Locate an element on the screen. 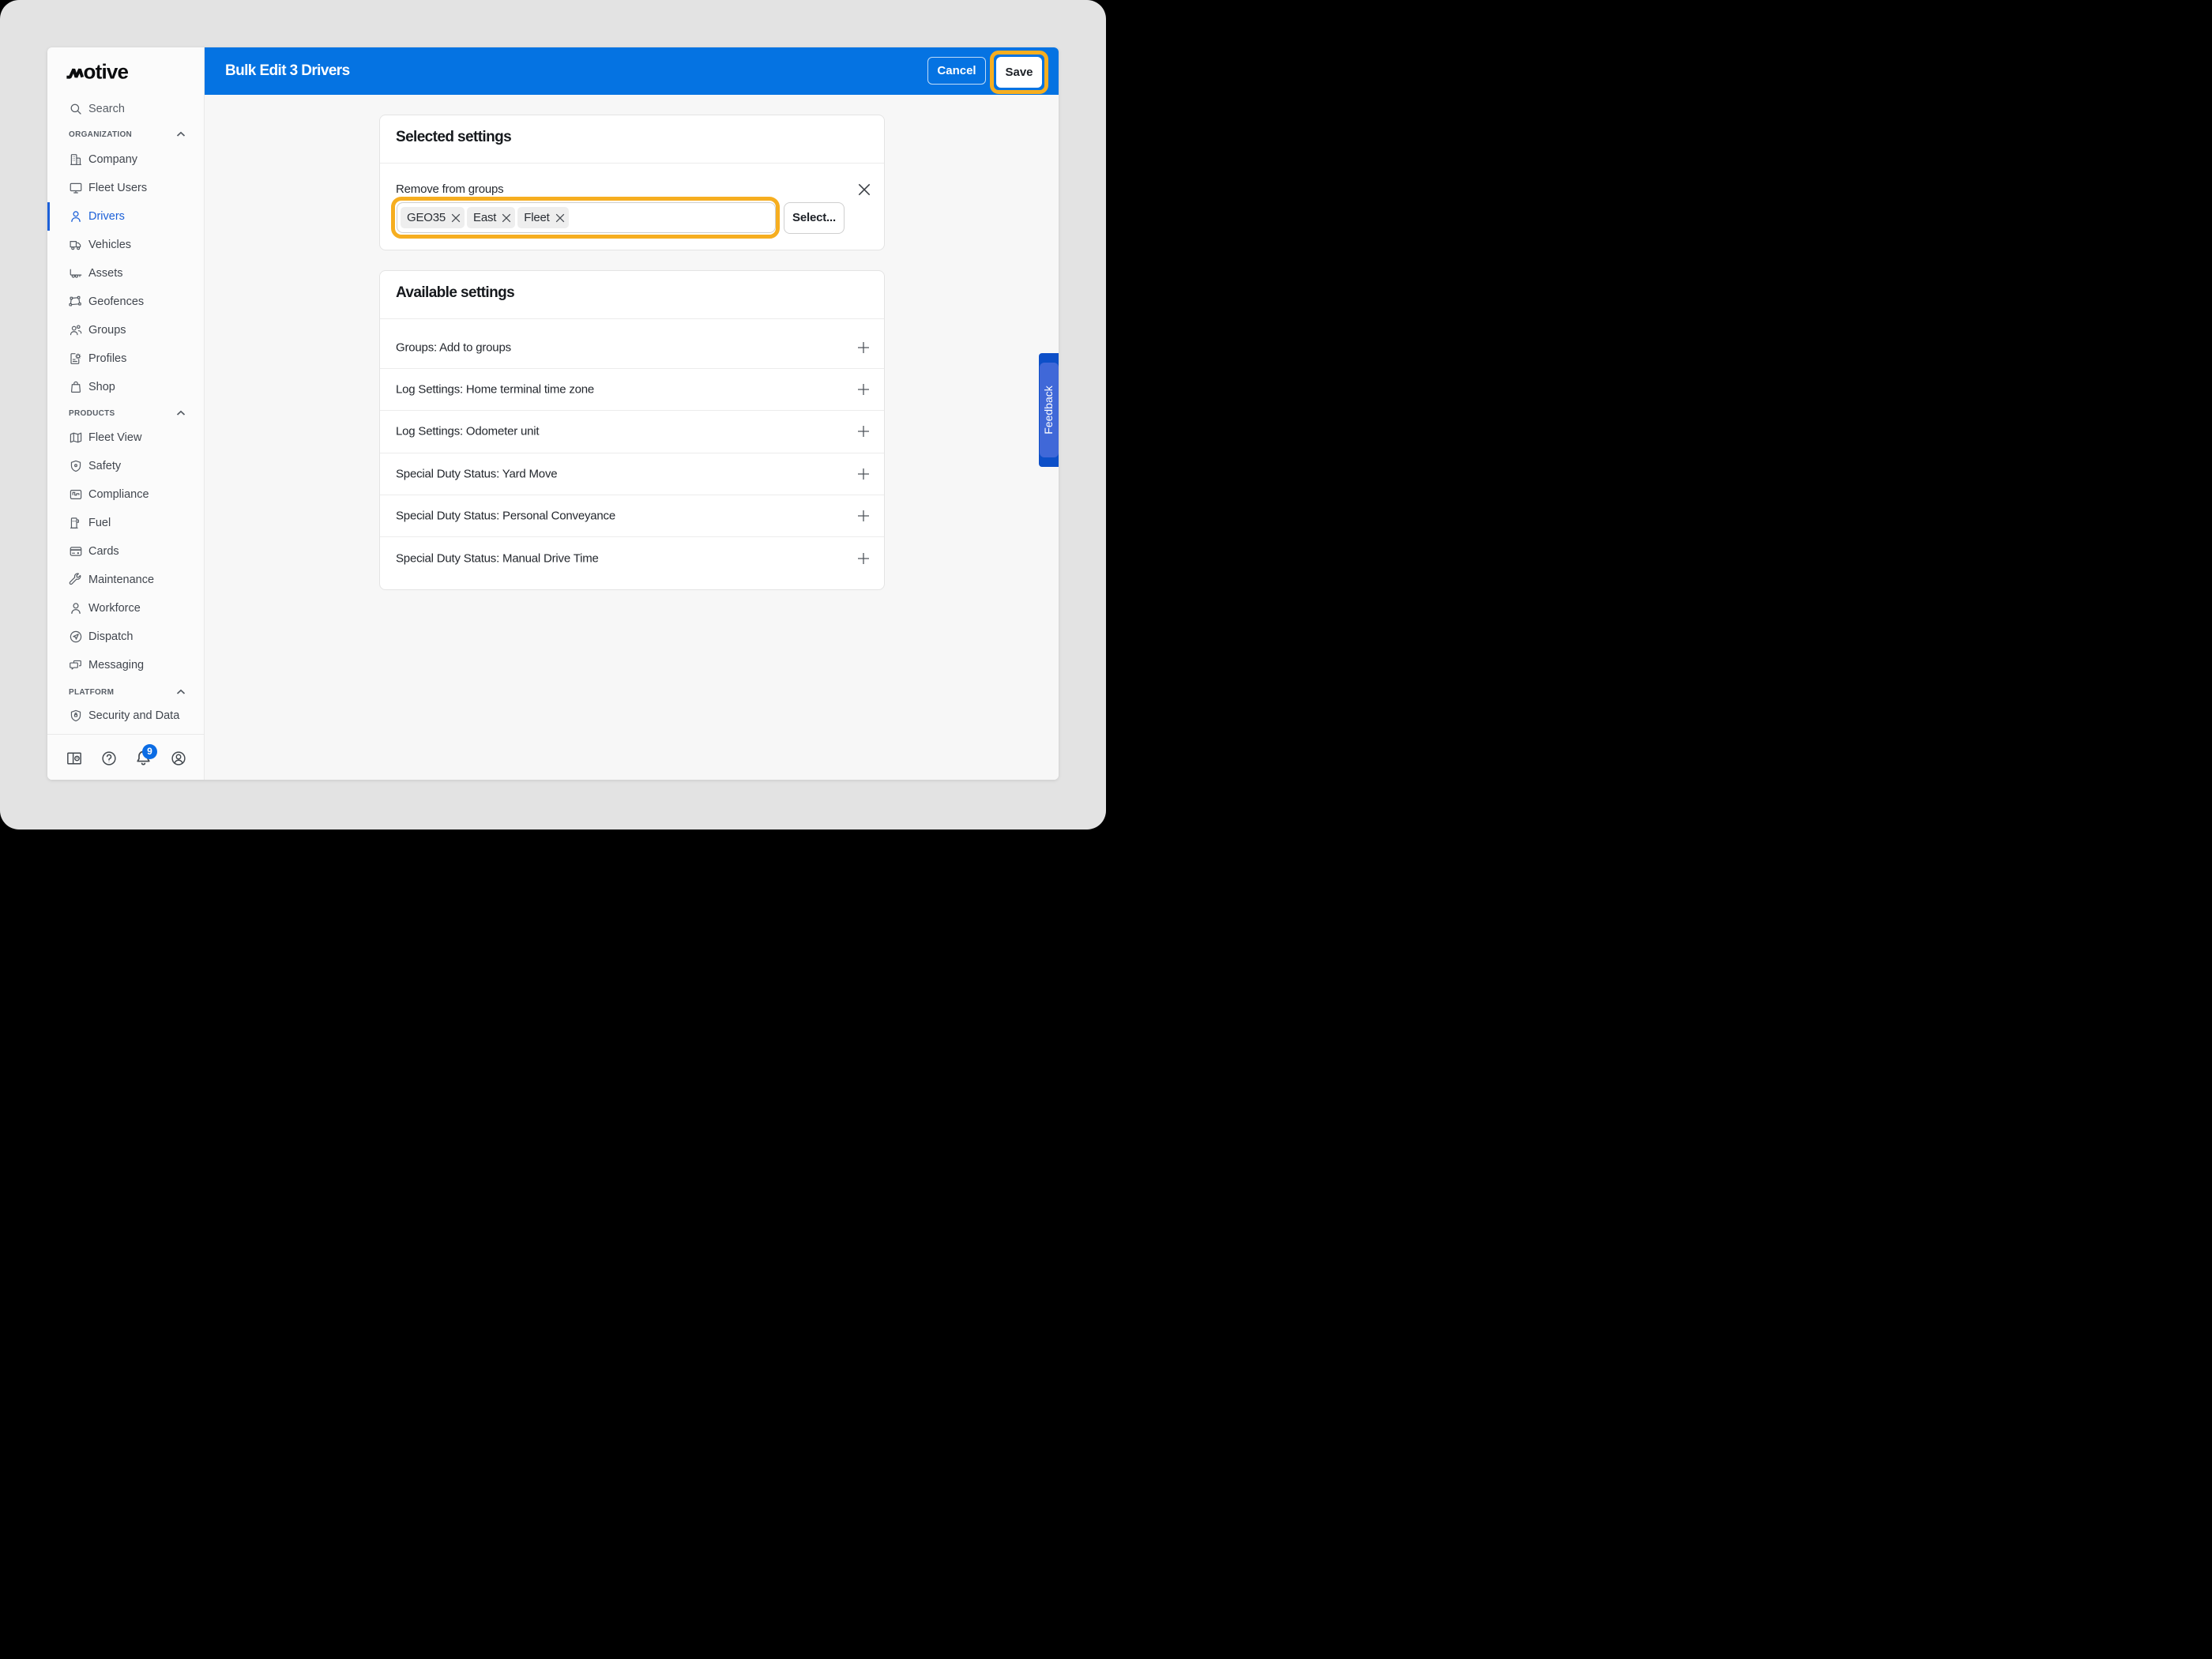 This screenshot has height=1659, width=2212. svg-text: otive is located at coordinates (107, 71).